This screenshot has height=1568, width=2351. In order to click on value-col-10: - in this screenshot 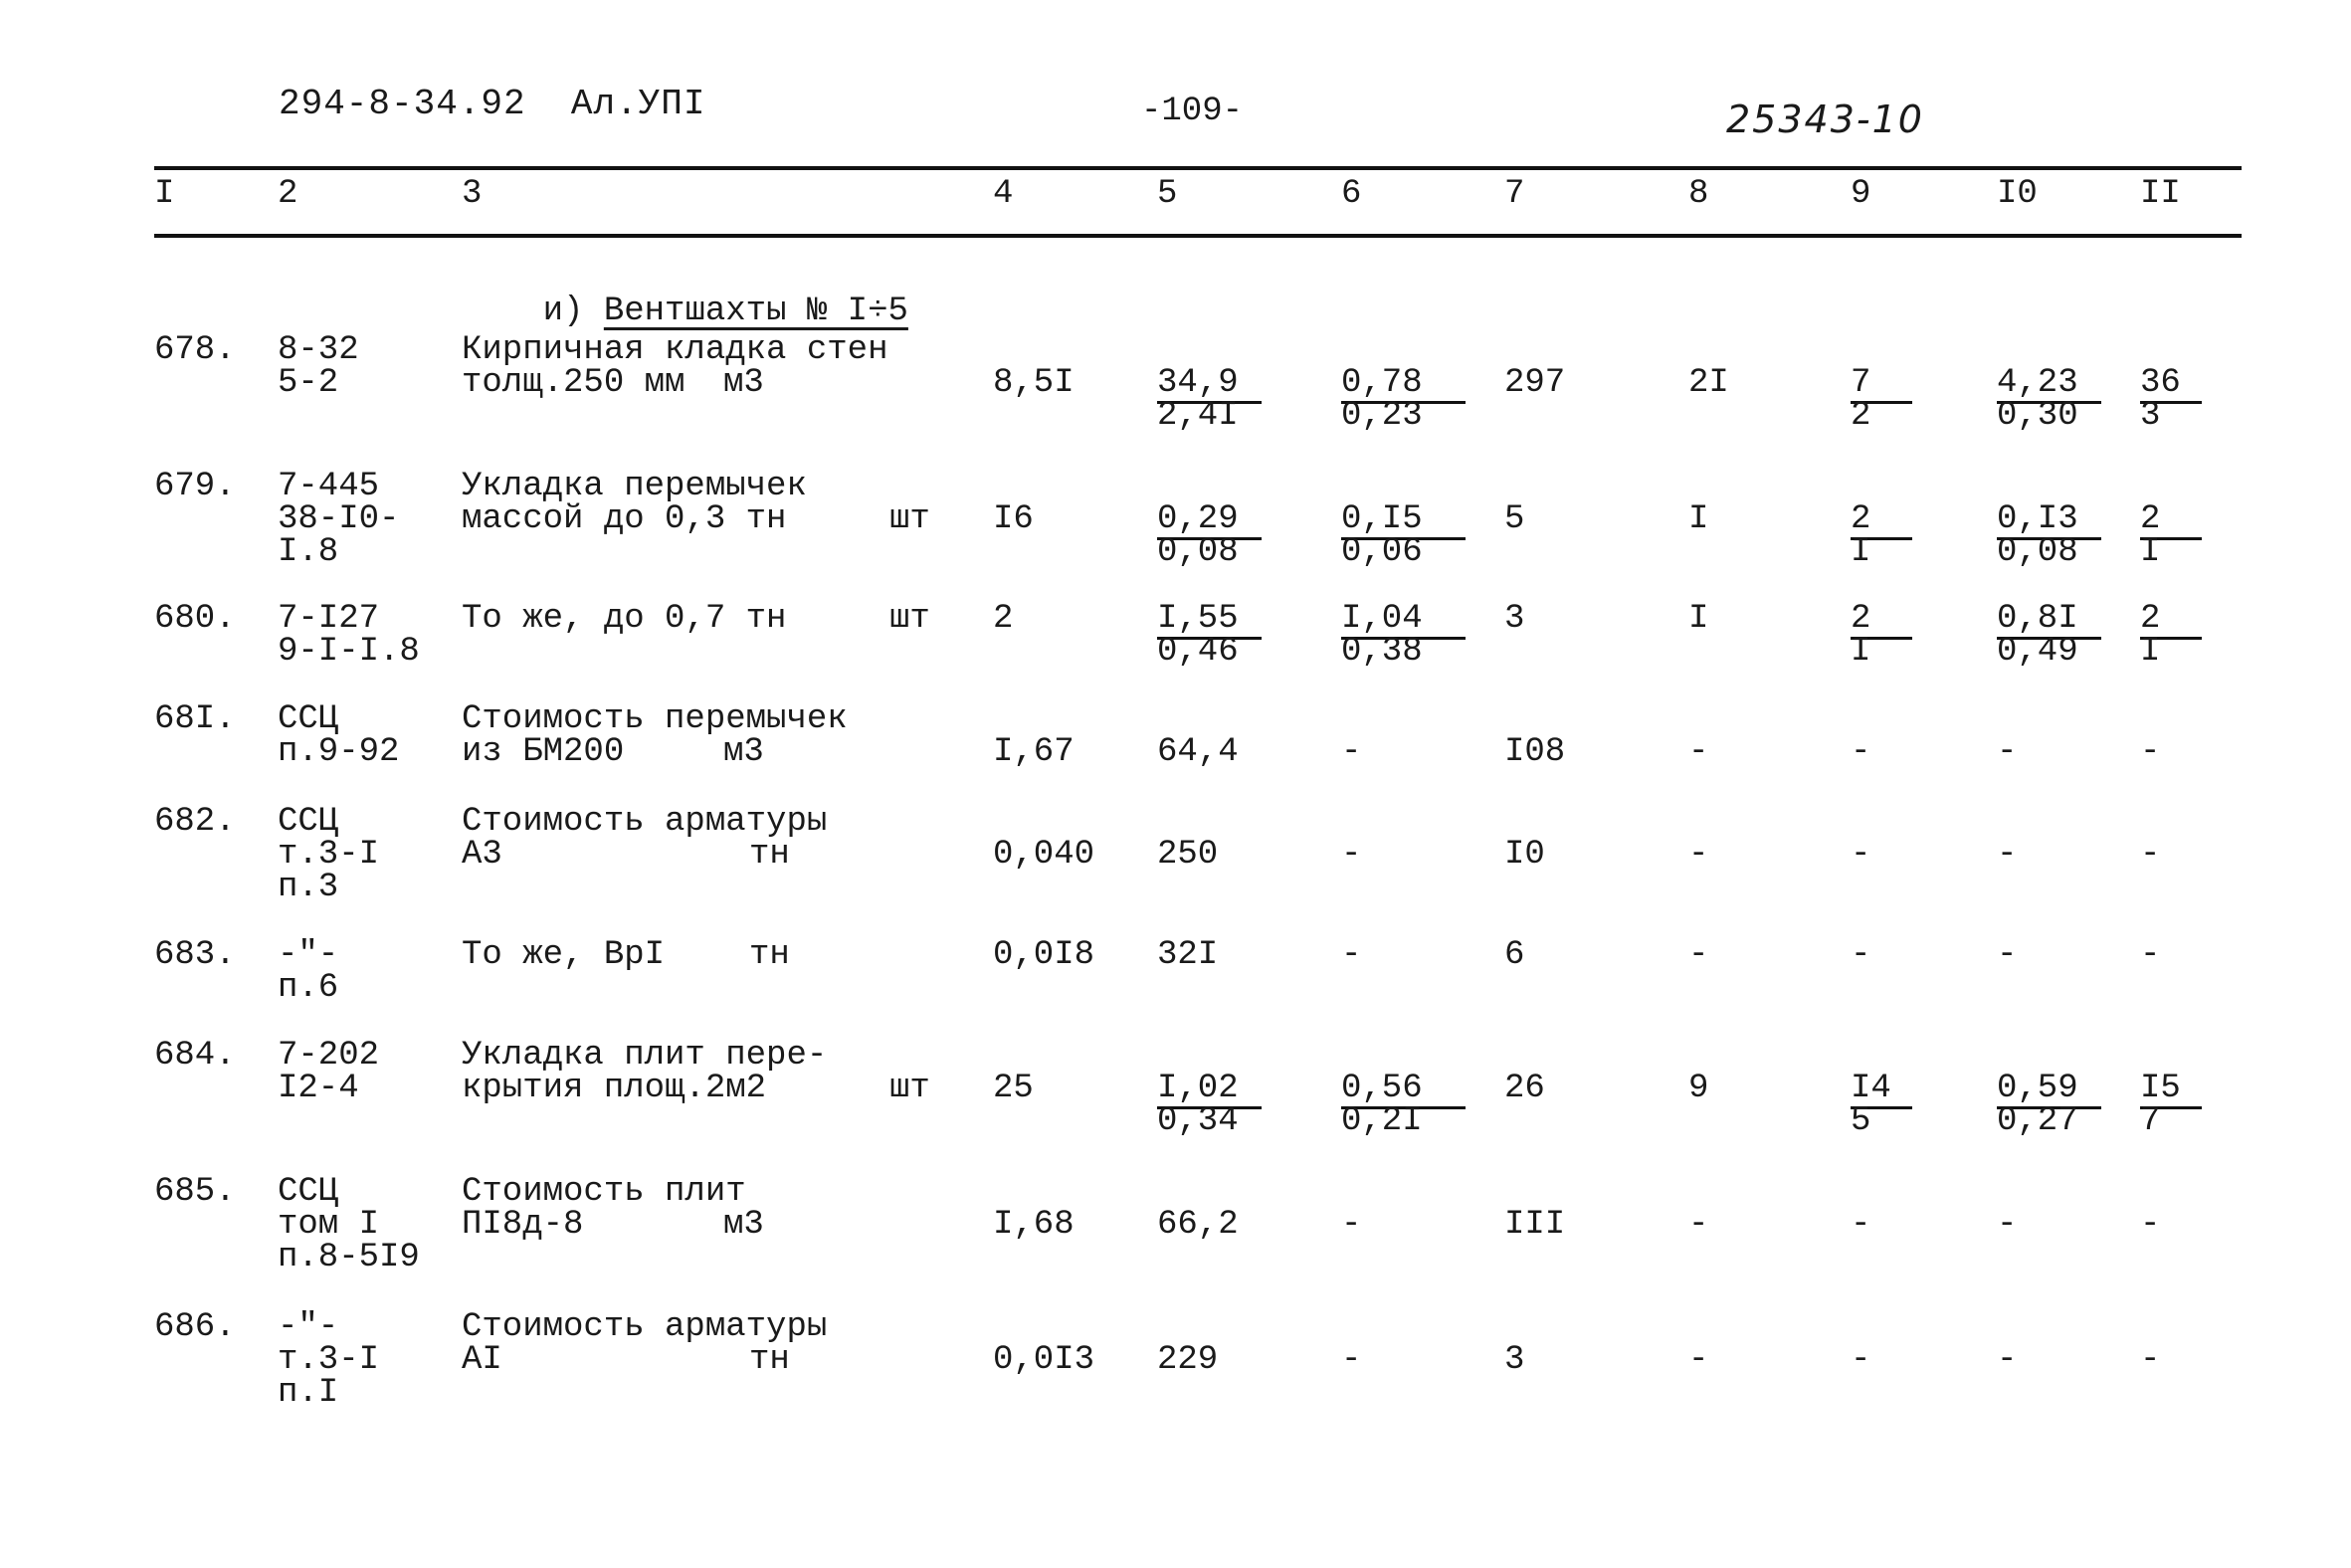, I will do `click(2007, 1225)`.